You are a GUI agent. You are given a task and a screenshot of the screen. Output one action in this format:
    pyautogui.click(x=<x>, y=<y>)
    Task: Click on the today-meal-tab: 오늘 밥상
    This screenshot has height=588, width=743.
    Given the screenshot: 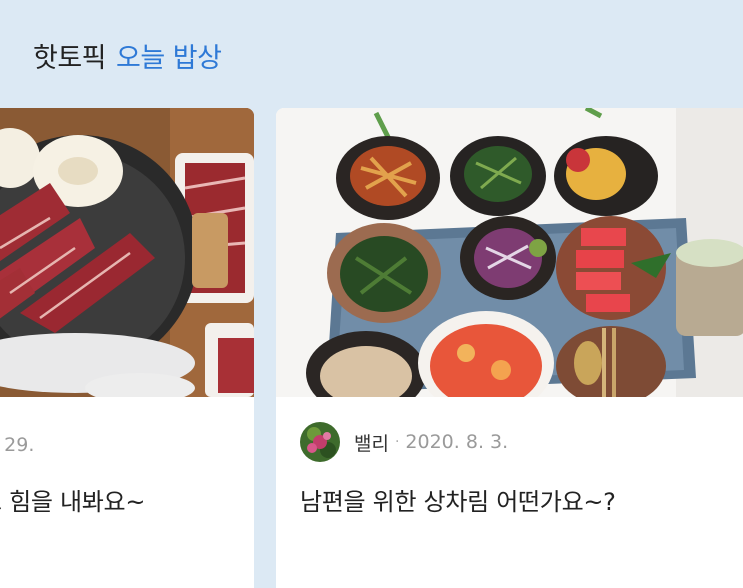 What is the action you would take?
    pyautogui.click(x=169, y=58)
    